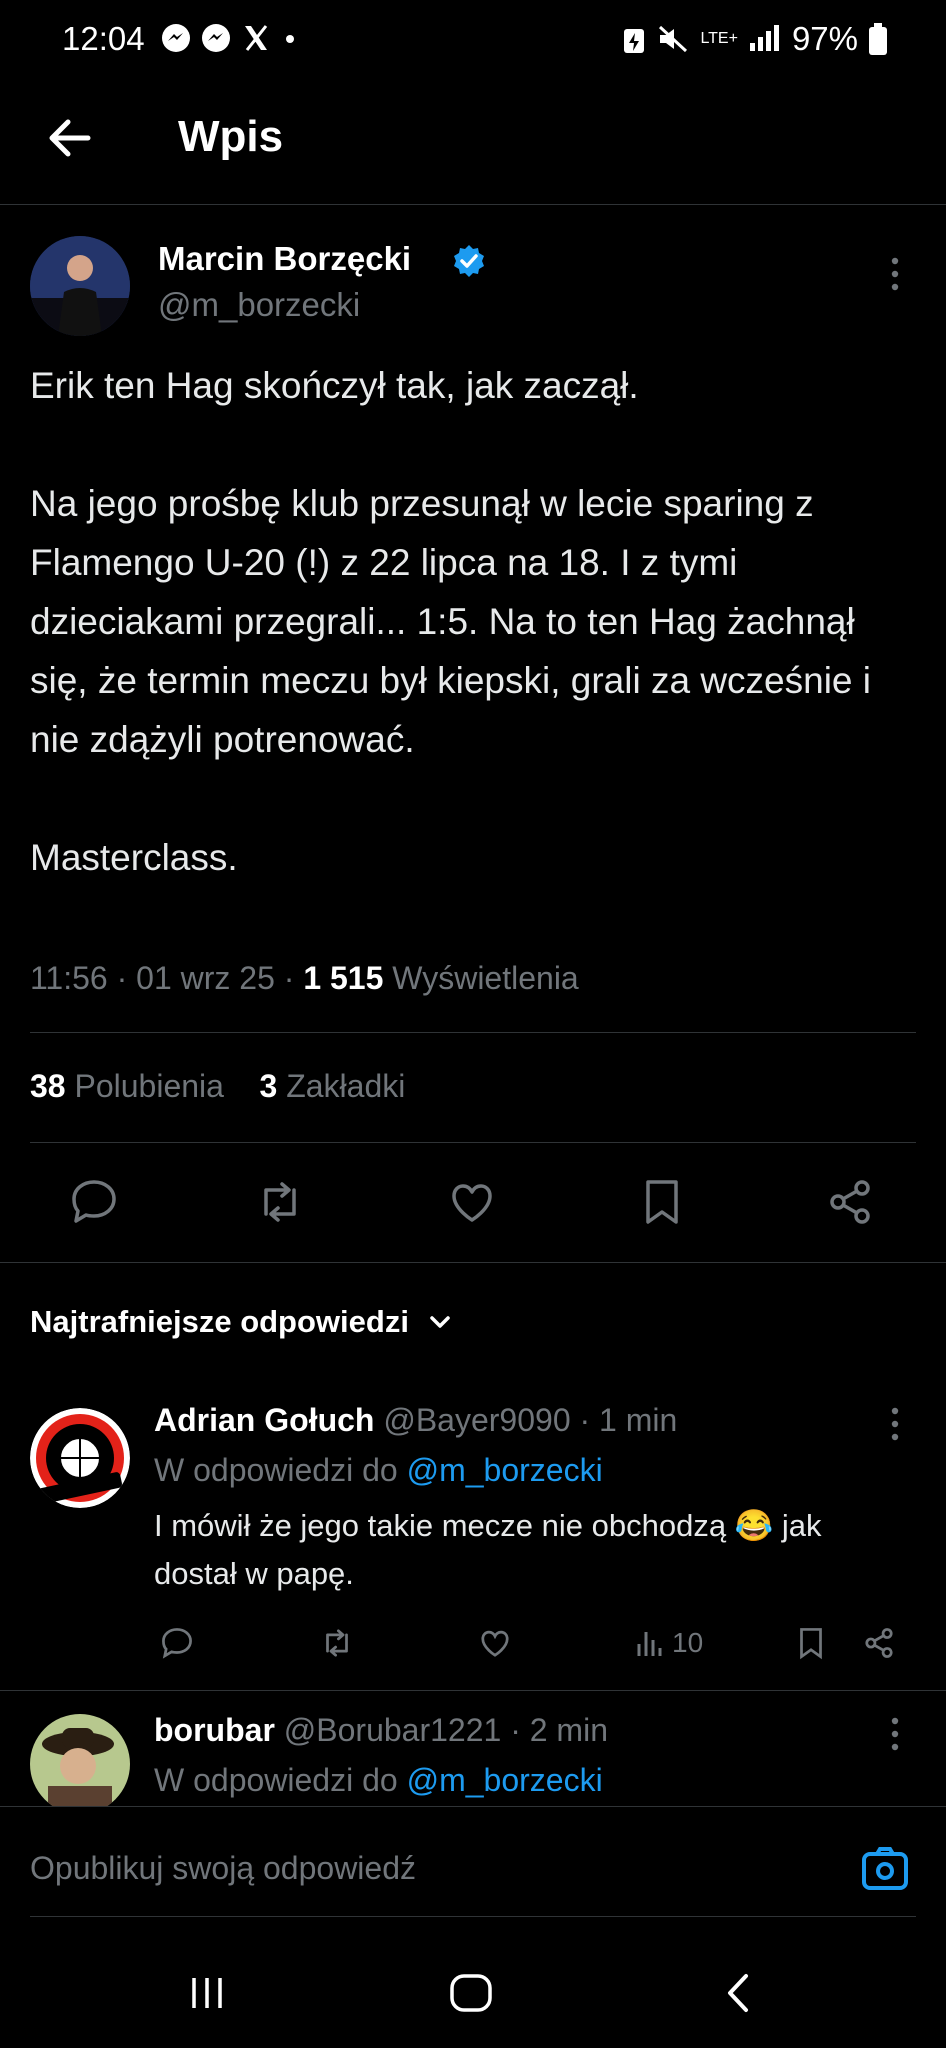 The image size is (946, 2048). What do you see at coordinates (471, 1993) in the screenshot?
I see `home-icon` at bounding box center [471, 1993].